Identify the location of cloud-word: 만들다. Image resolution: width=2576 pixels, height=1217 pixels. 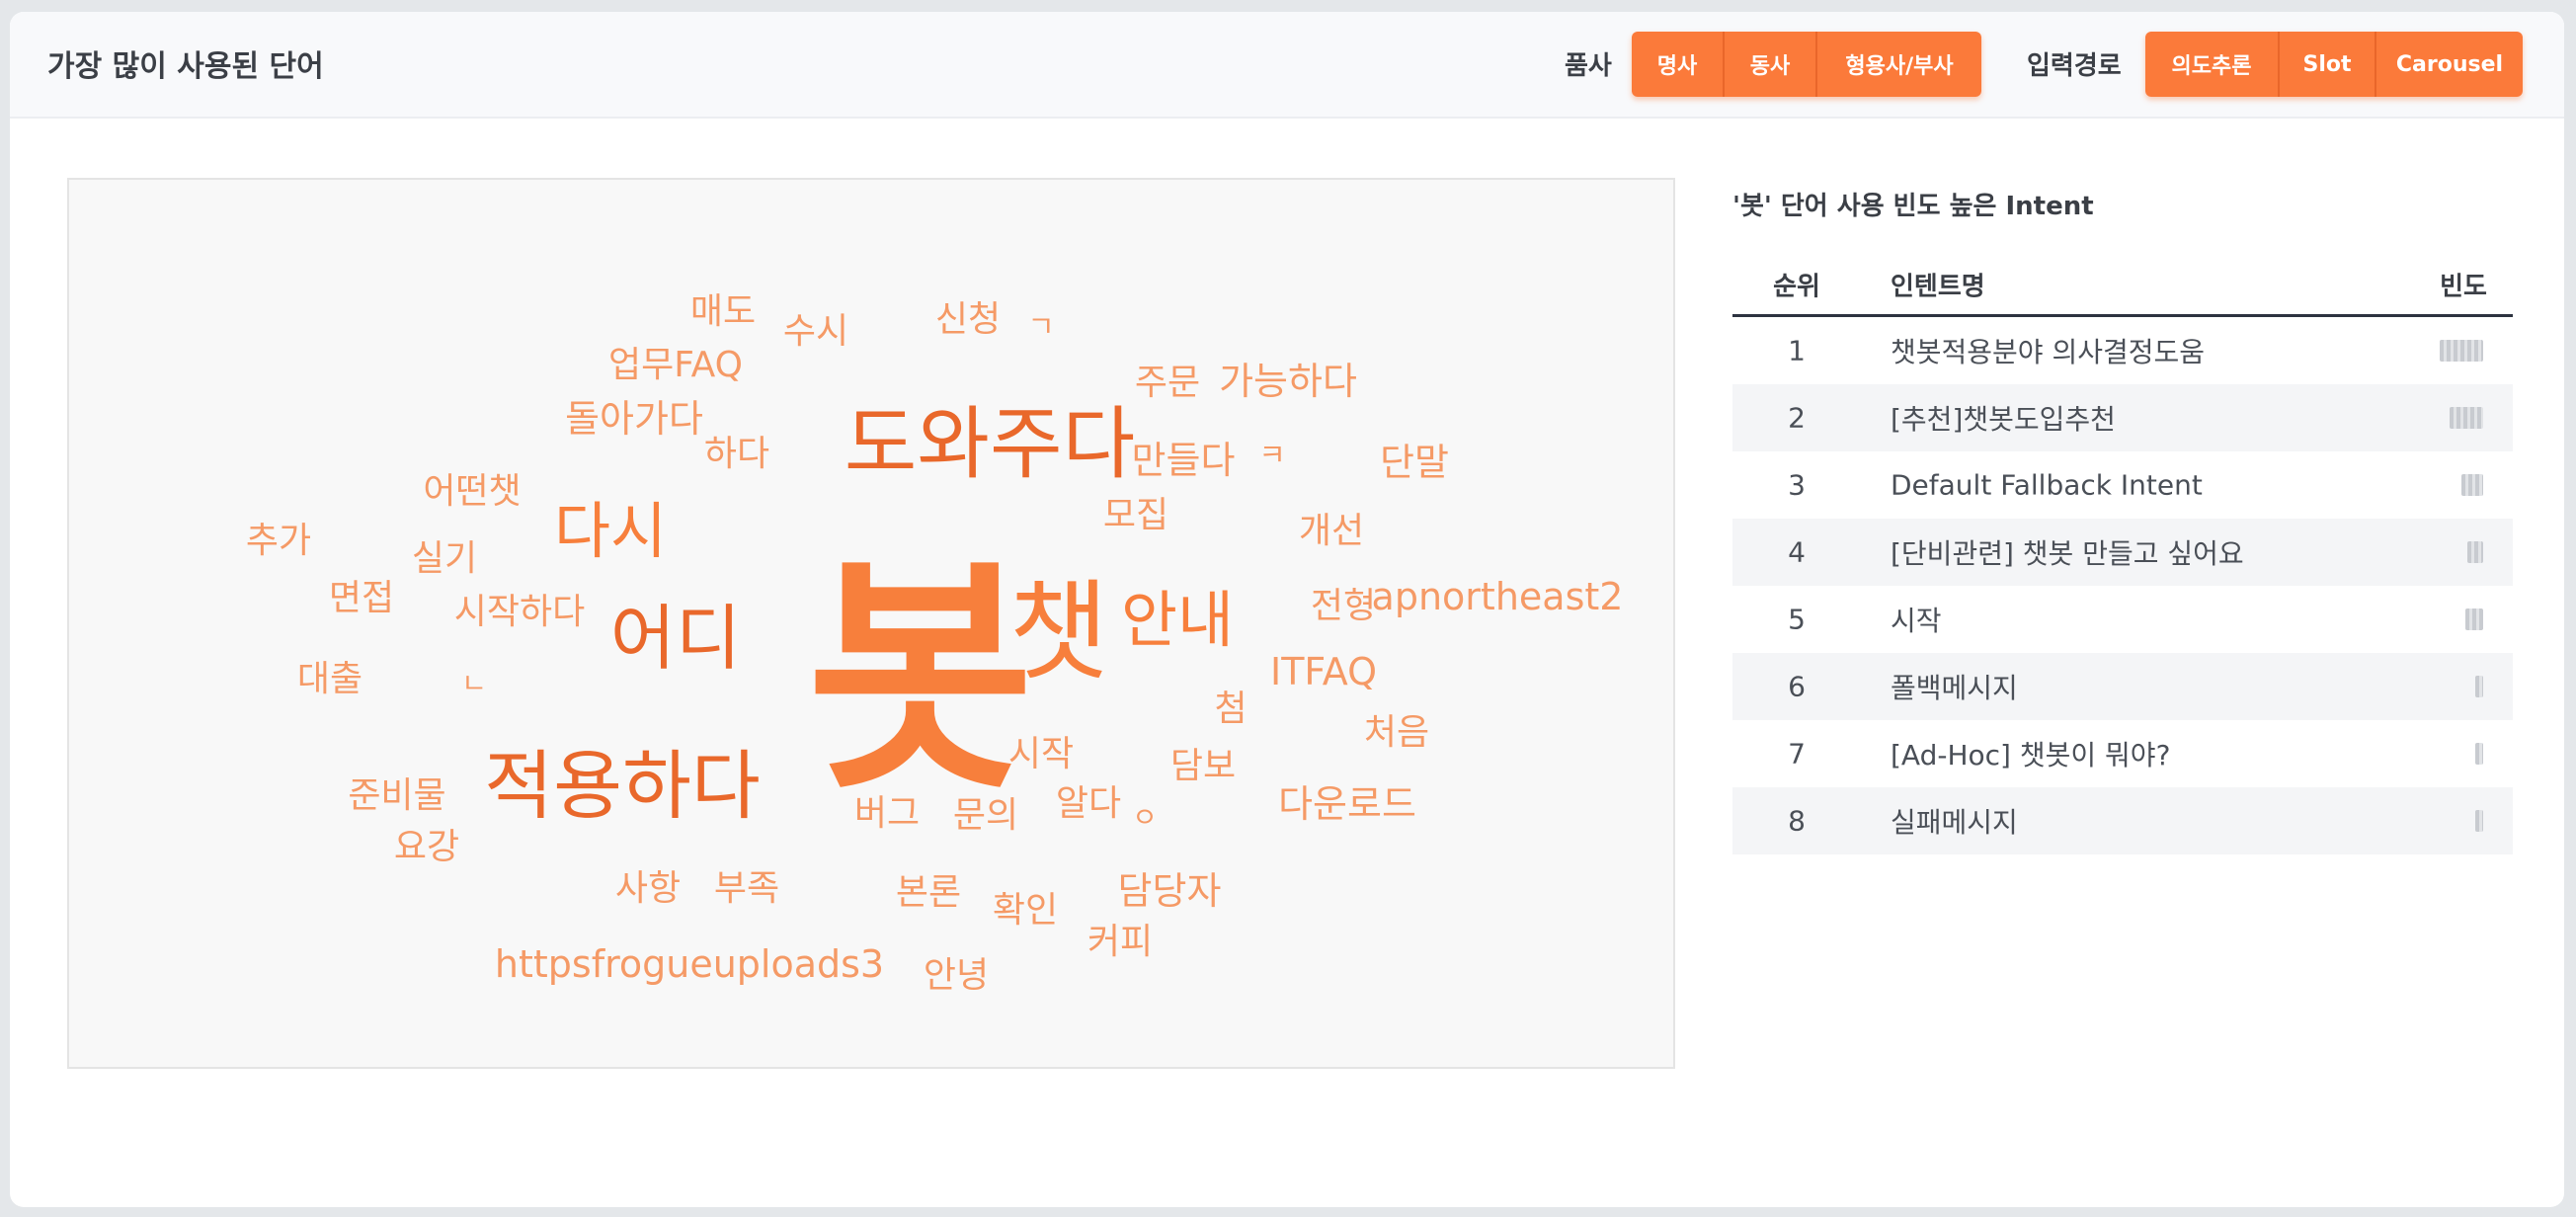
(1183, 461).